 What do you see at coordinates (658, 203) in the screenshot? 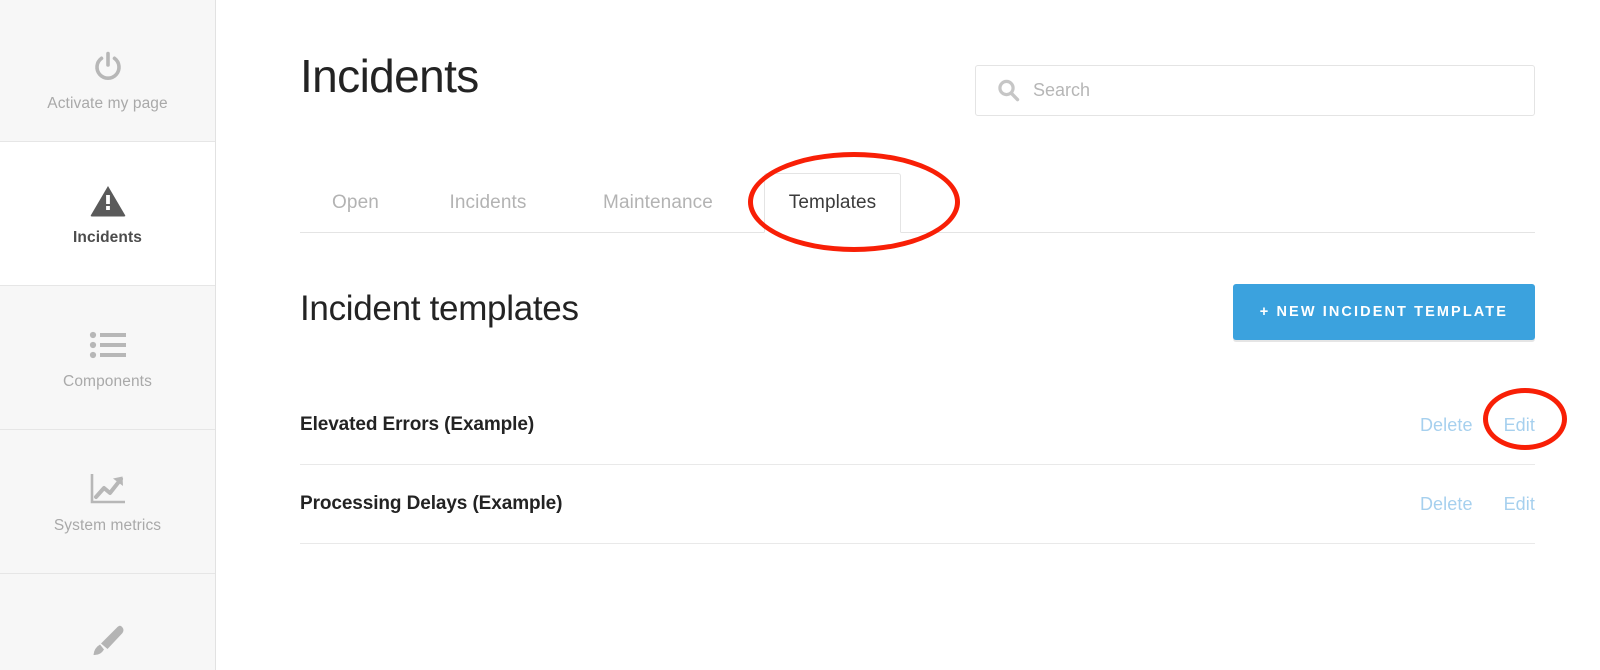
I see `tab-maintenance: Maintenance` at bounding box center [658, 203].